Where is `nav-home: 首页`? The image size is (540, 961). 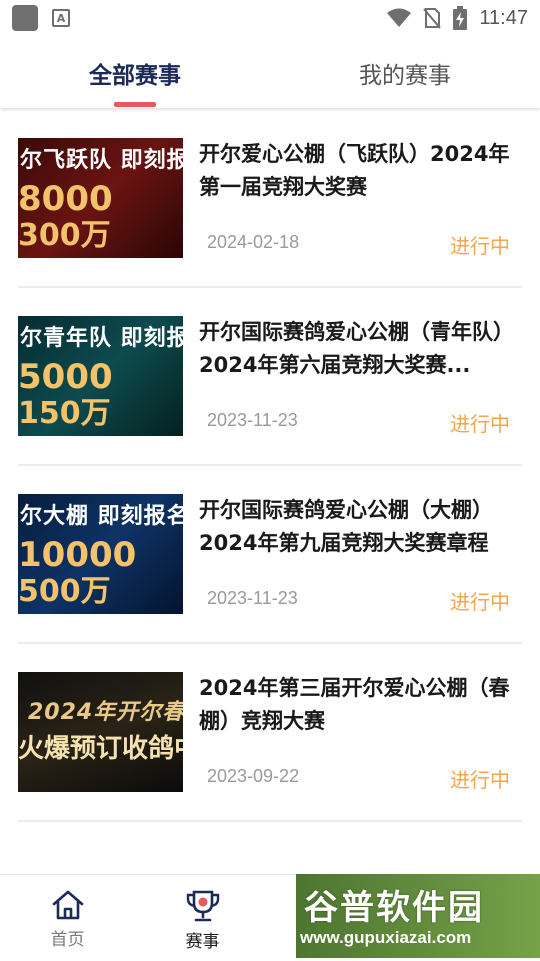 nav-home: 首页 is located at coordinates (67, 918).